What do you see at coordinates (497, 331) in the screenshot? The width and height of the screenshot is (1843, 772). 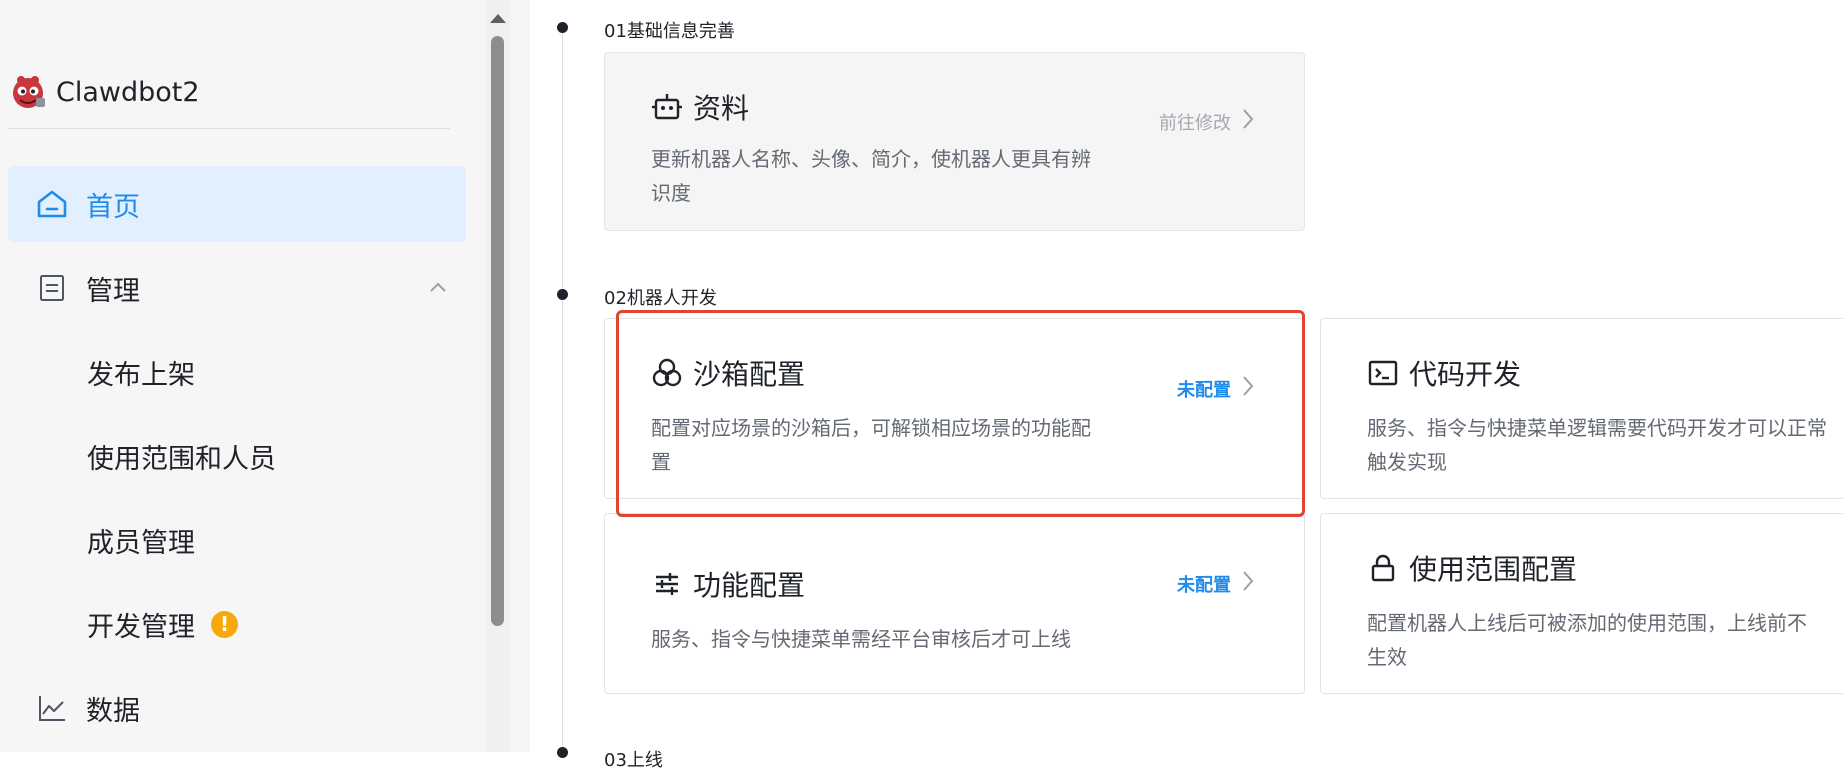 I see `sidebar-scrollbar-thumb` at bounding box center [497, 331].